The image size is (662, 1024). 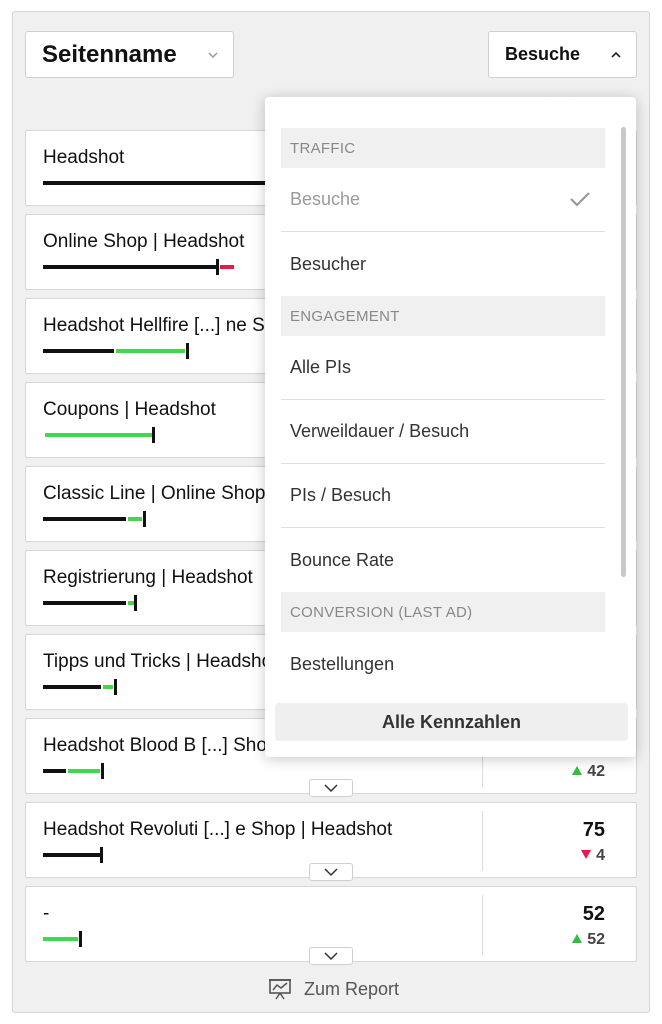 What do you see at coordinates (543, 54) in the screenshot?
I see `metric-select-label: Besuche` at bounding box center [543, 54].